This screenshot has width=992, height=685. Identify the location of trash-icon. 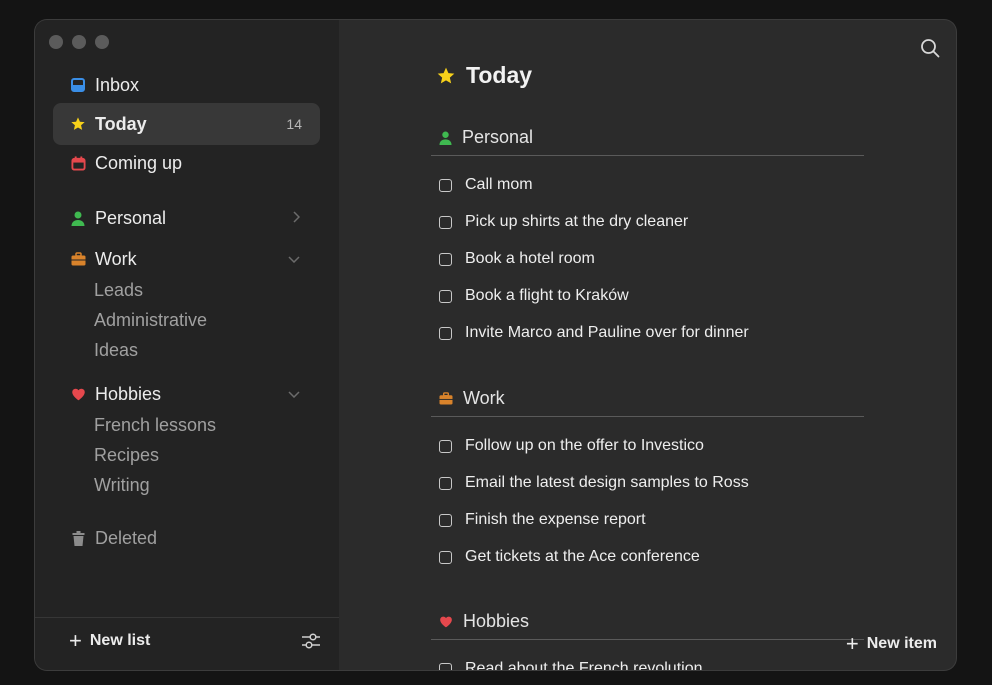
(78, 538).